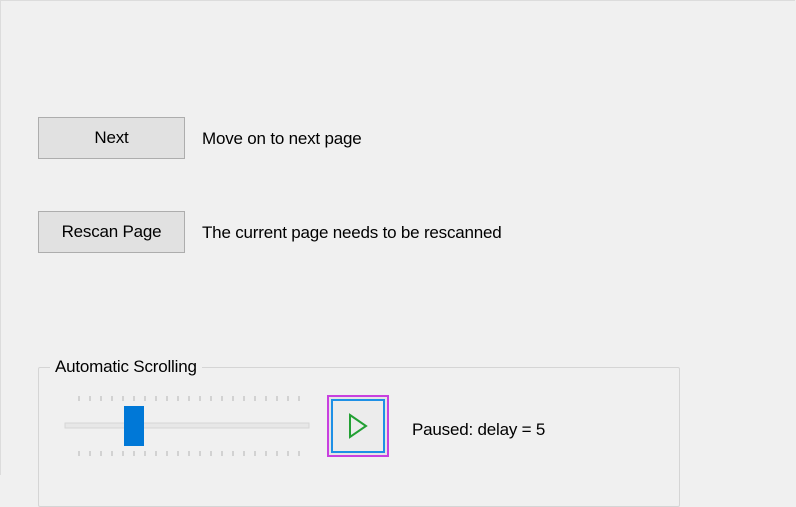  What do you see at coordinates (479, 429) in the screenshot?
I see `scroll-status: Paused: delay = 5` at bounding box center [479, 429].